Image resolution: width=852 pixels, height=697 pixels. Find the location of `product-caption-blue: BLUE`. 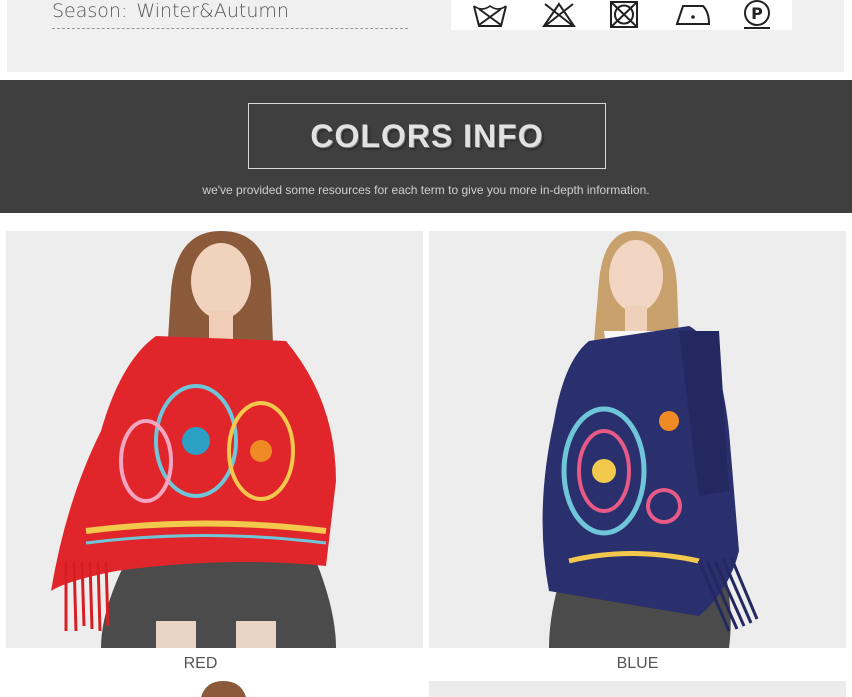

product-caption-blue: BLUE is located at coordinates (637, 663).